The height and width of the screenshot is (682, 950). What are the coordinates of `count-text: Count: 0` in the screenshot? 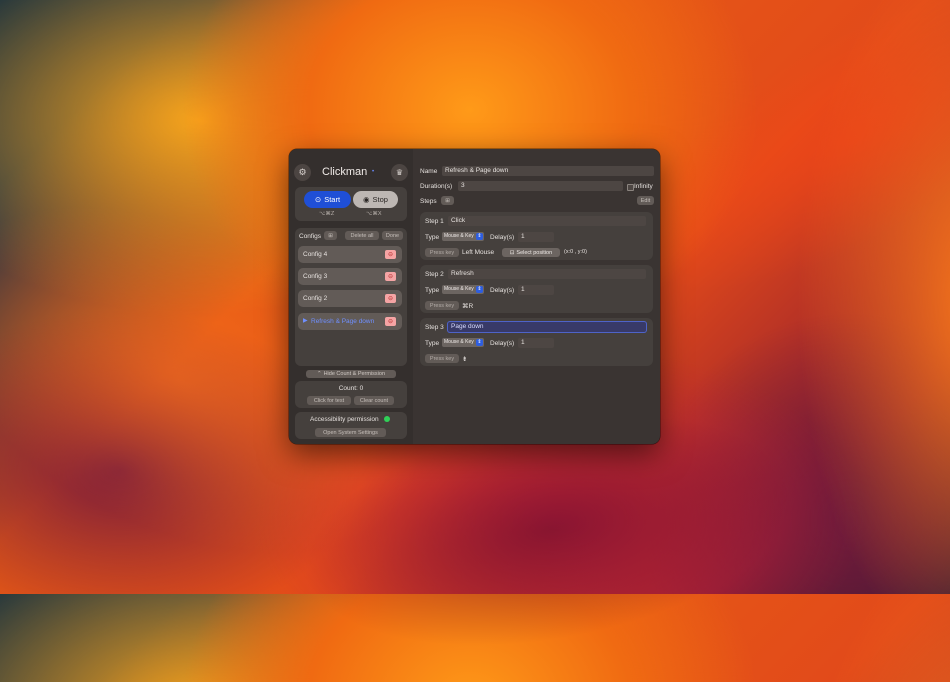 It's located at (351, 388).